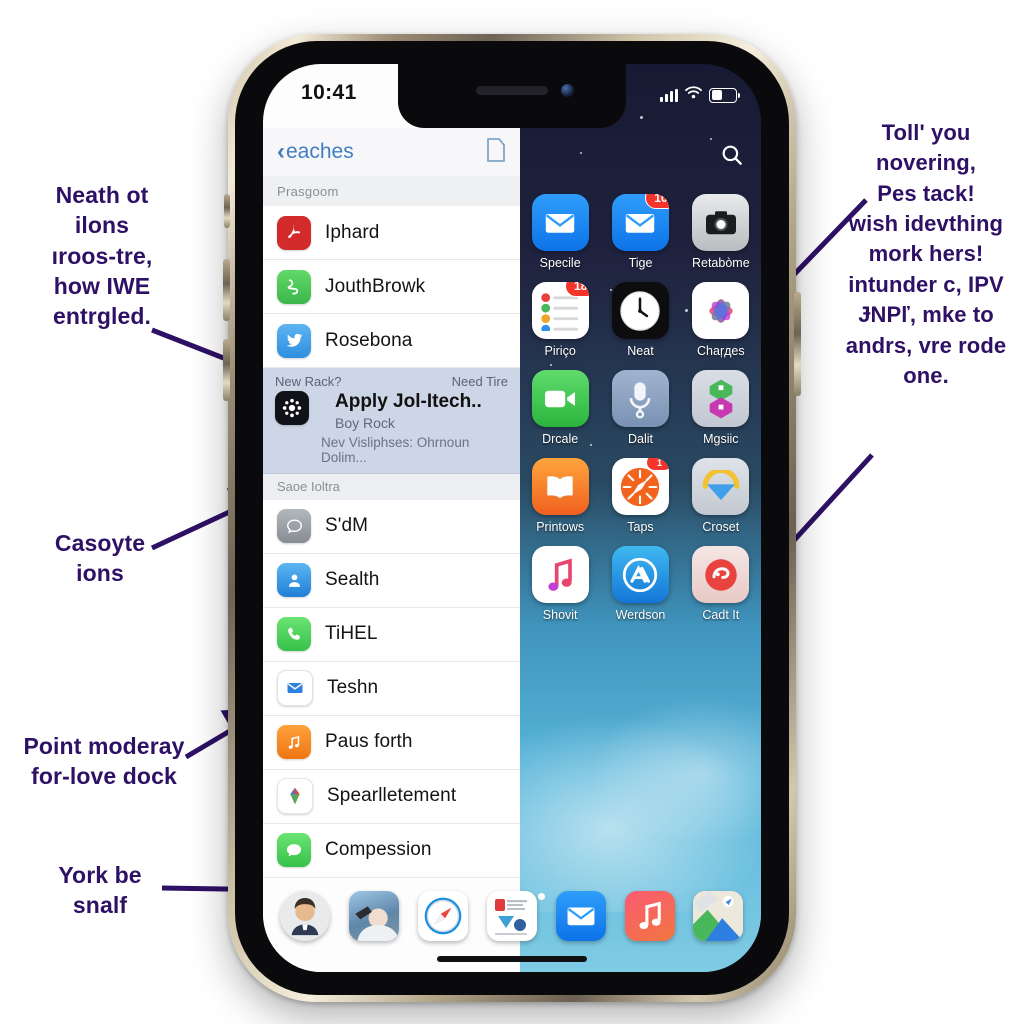 The height and width of the screenshot is (1024, 1024). Describe the element at coordinates (391, 152) in the screenshot. I see `nav-bar: ‹ eaches` at that location.